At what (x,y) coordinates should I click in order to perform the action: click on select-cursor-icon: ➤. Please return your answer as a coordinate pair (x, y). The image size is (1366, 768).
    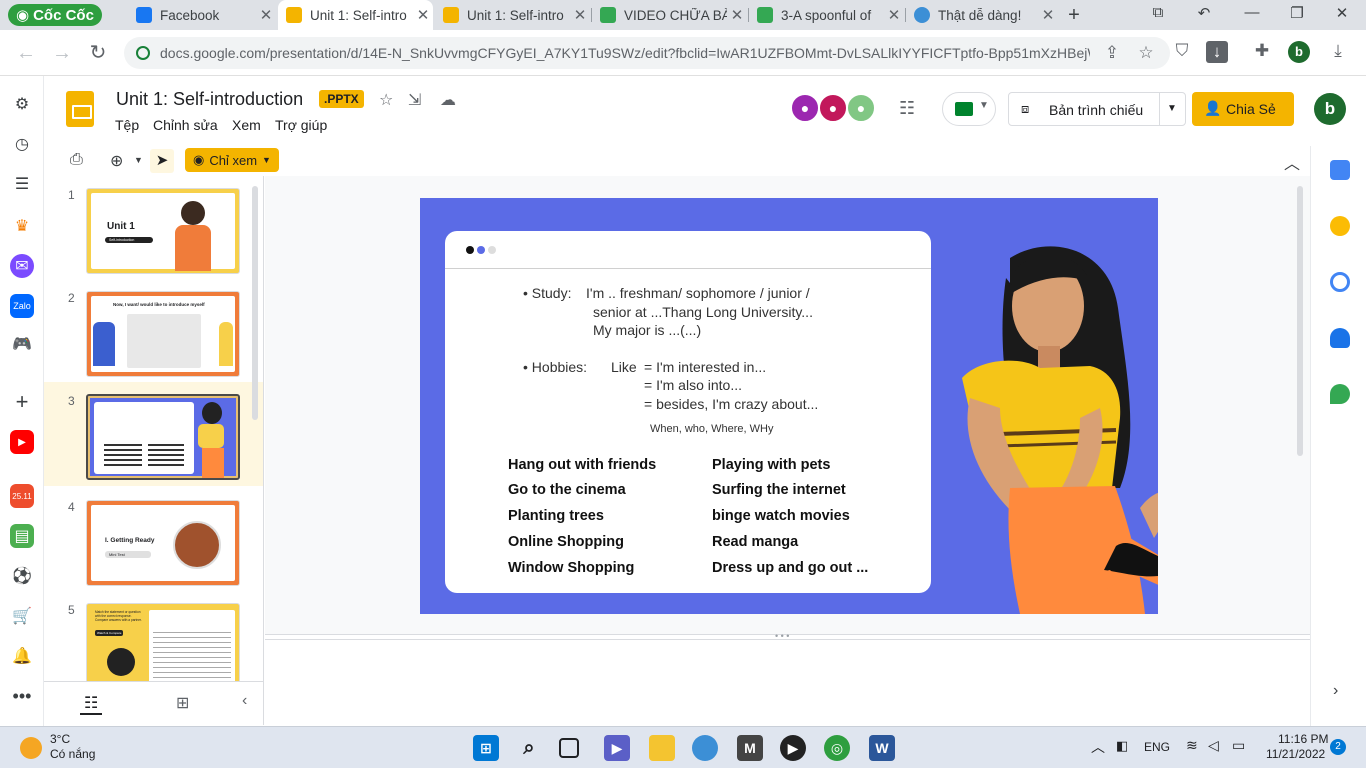
    Looking at the image, I should click on (162, 161).